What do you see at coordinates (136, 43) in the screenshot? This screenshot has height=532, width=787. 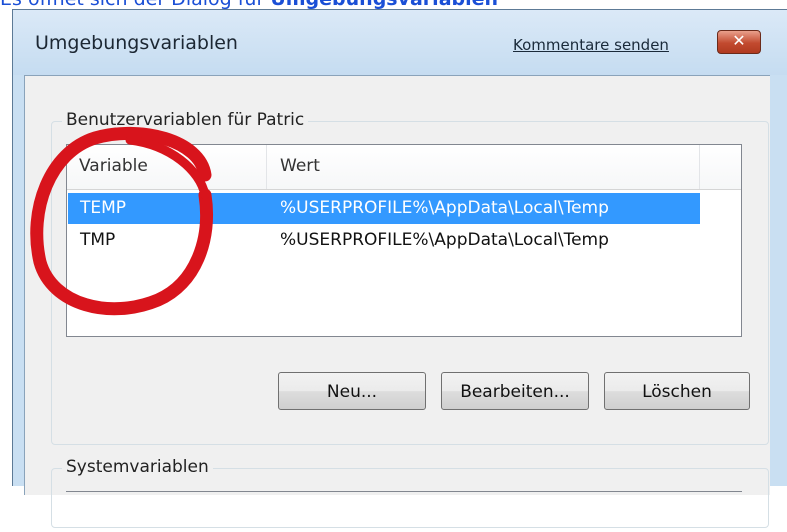 I see `window-title: Umgebungsvariablen` at bounding box center [136, 43].